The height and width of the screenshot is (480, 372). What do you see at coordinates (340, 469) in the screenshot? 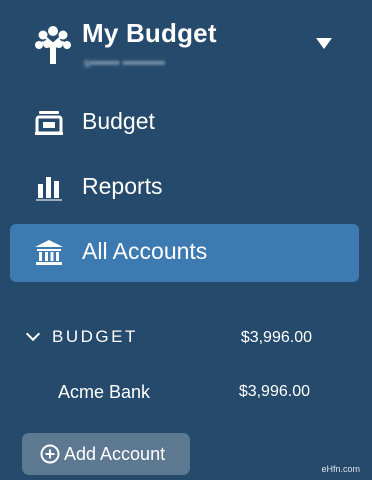
I see `watermark: eHfn.com` at bounding box center [340, 469].